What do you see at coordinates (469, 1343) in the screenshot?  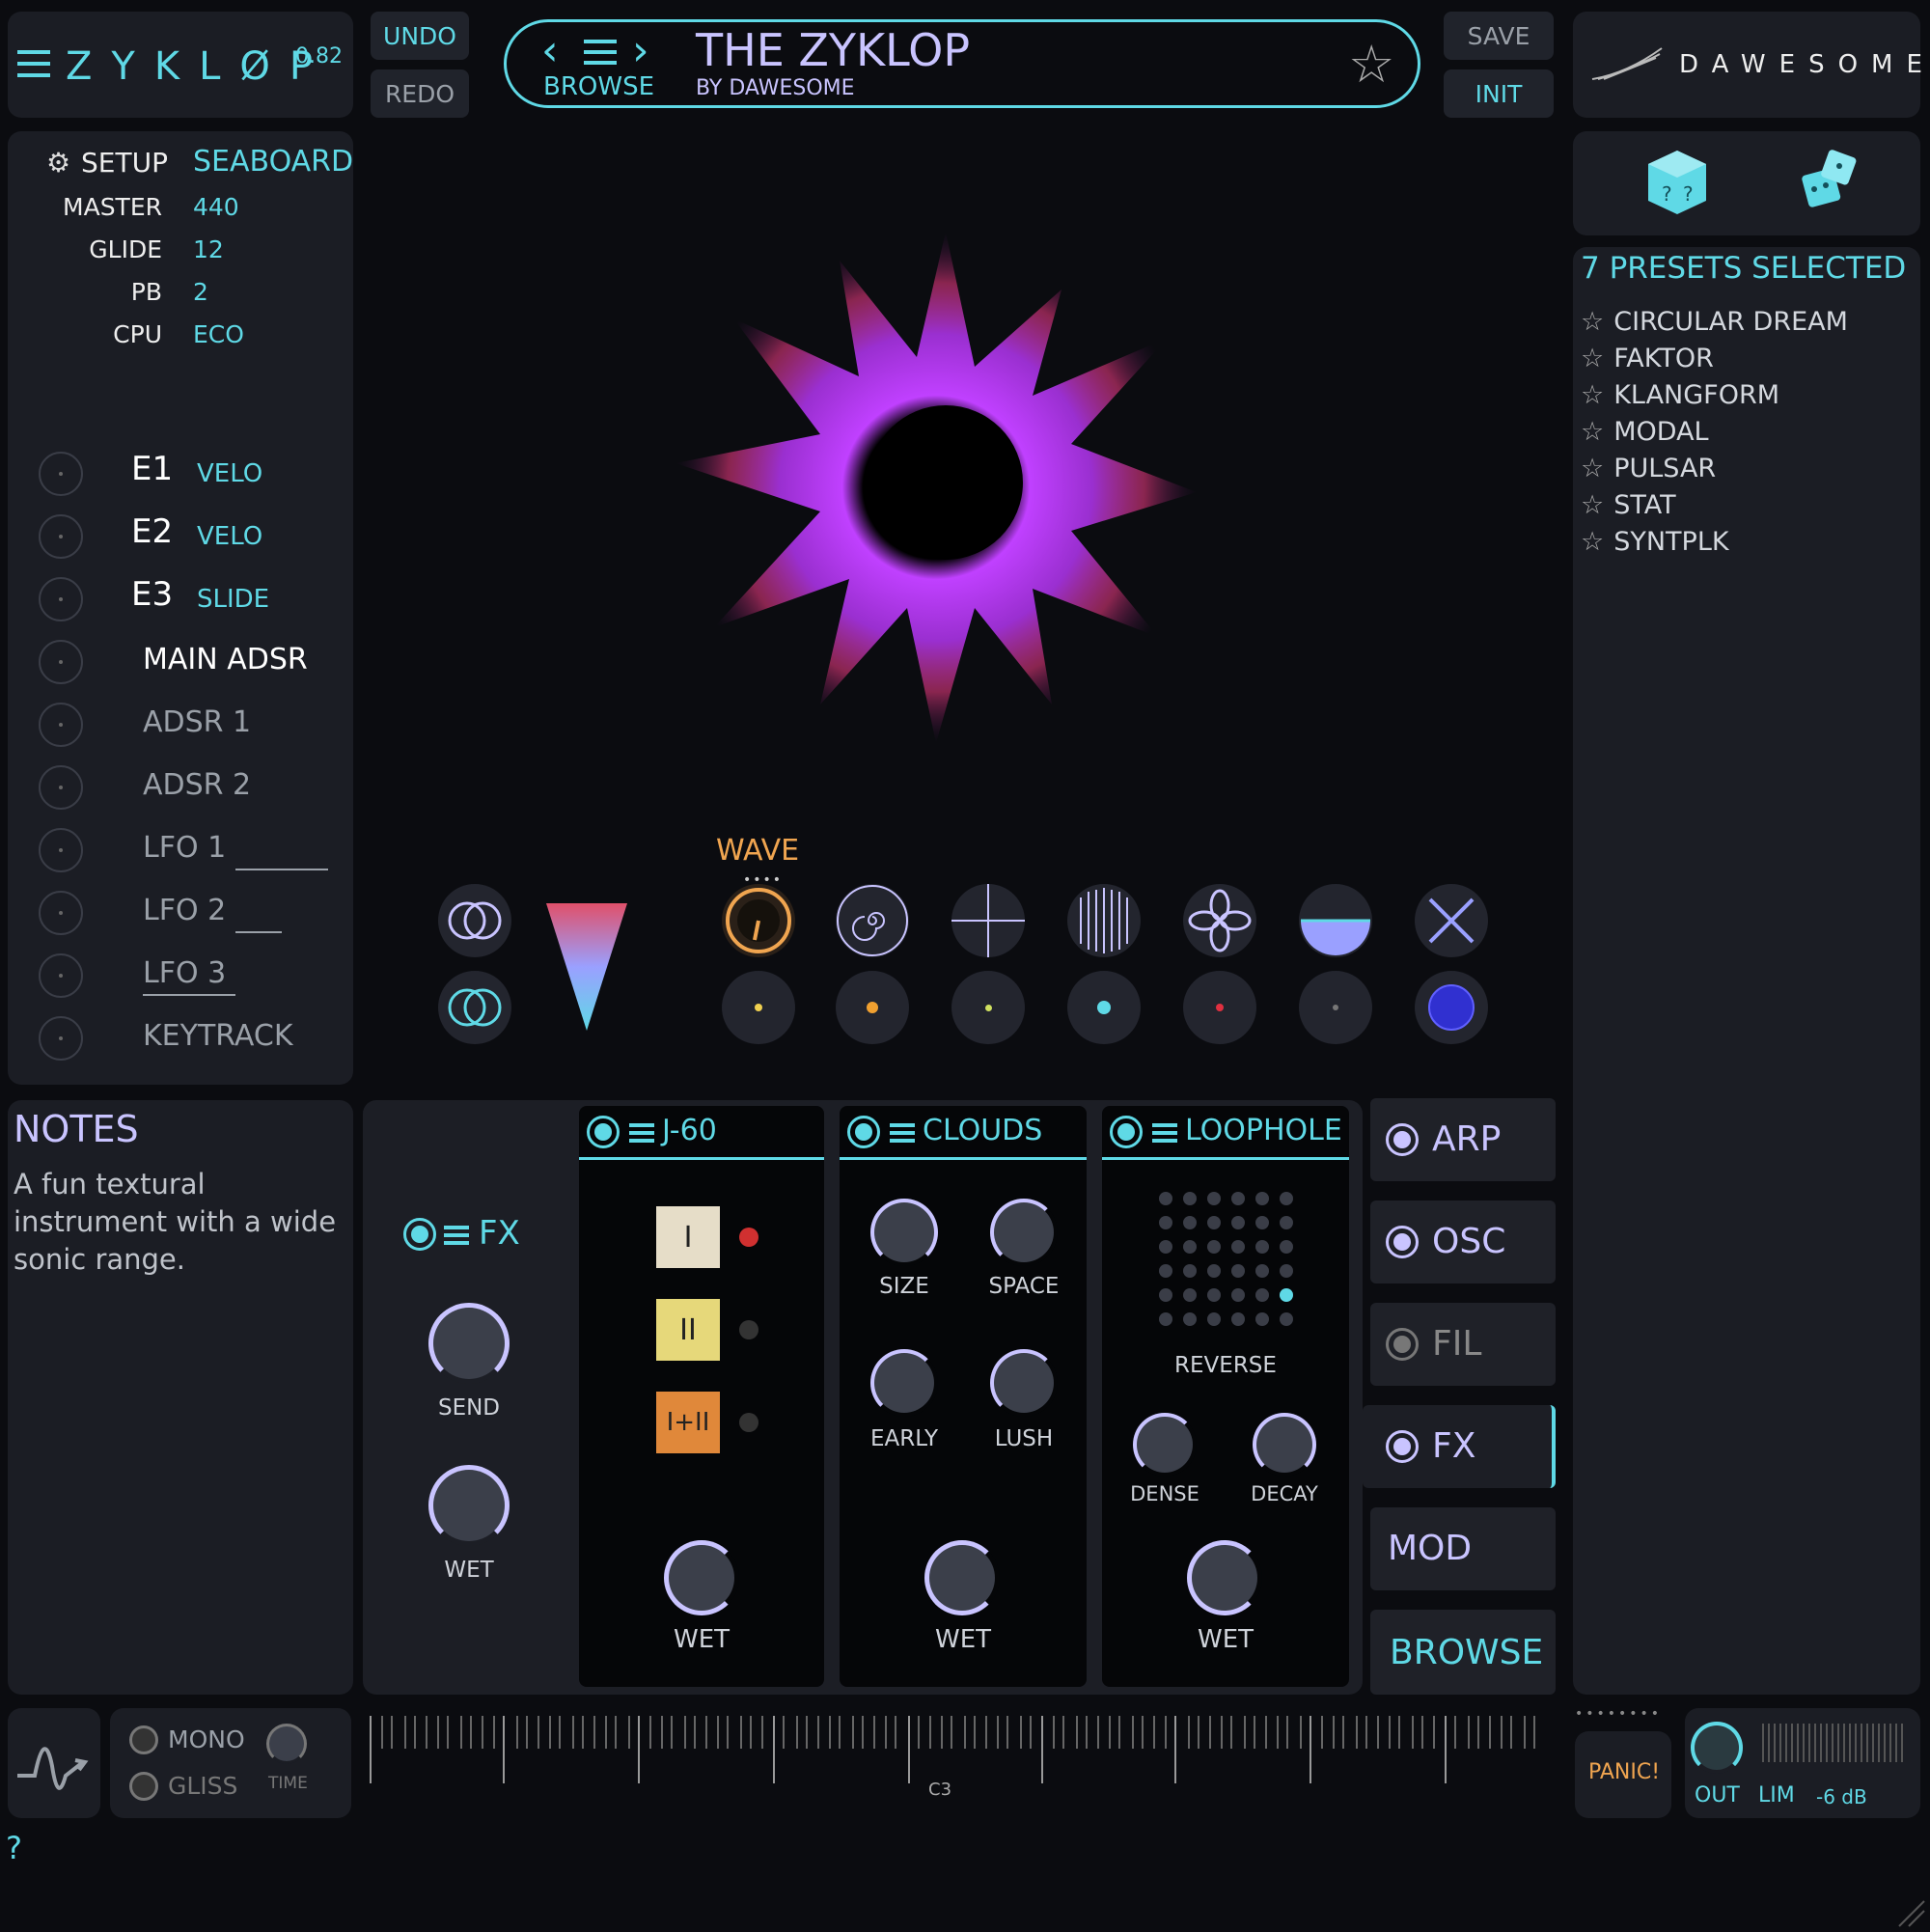 I see `send-knob` at bounding box center [469, 1343].